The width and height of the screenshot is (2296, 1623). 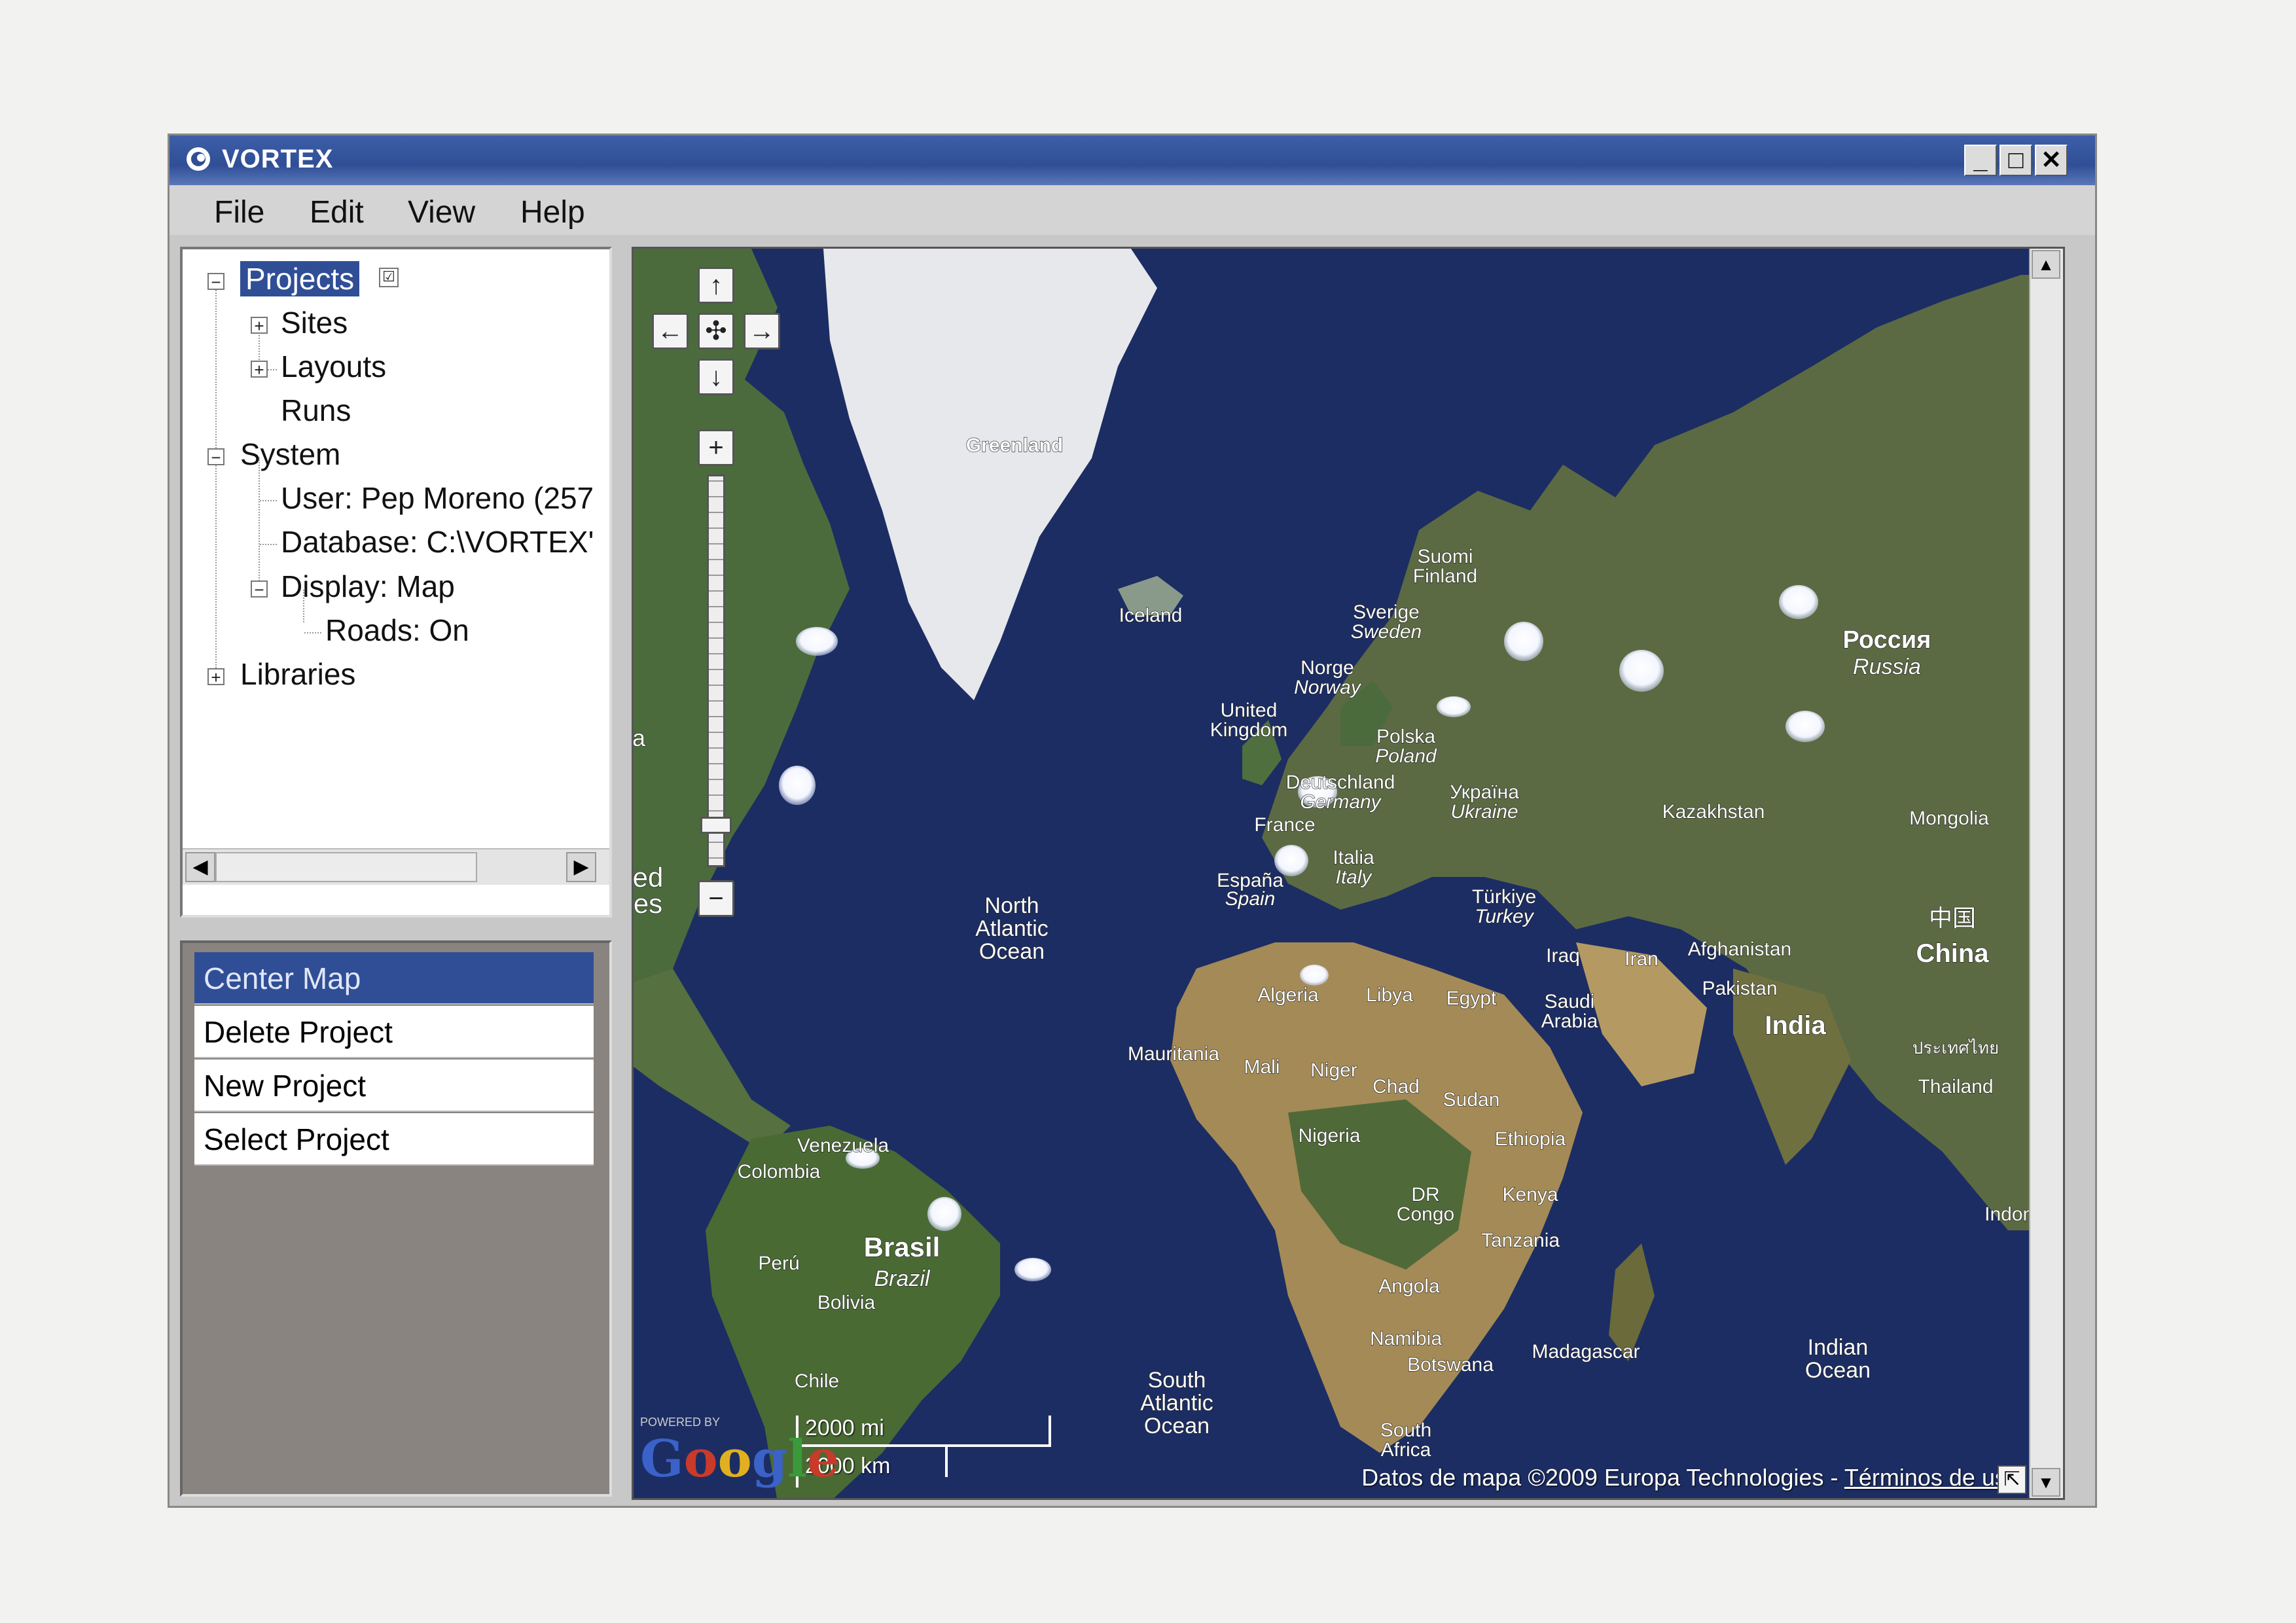 I want to click on menu-view: View, so click(x=441, y=212).